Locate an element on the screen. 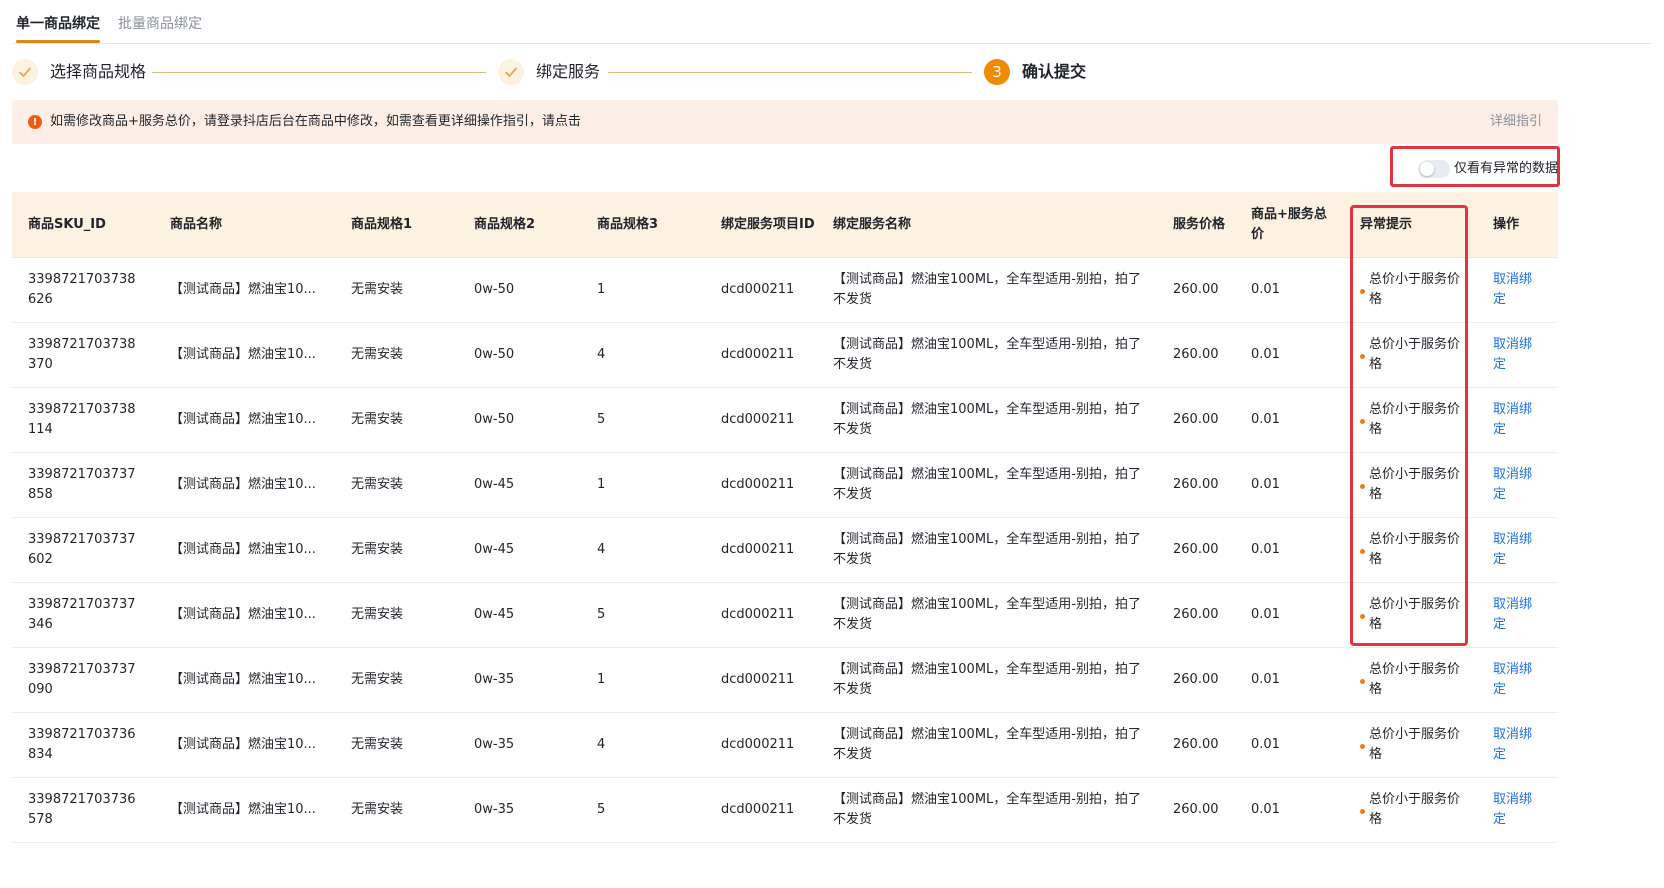 The height and width of the screenshot is (888, 1664). col-header-action: 操作 is located at coordinates (1506, 224).